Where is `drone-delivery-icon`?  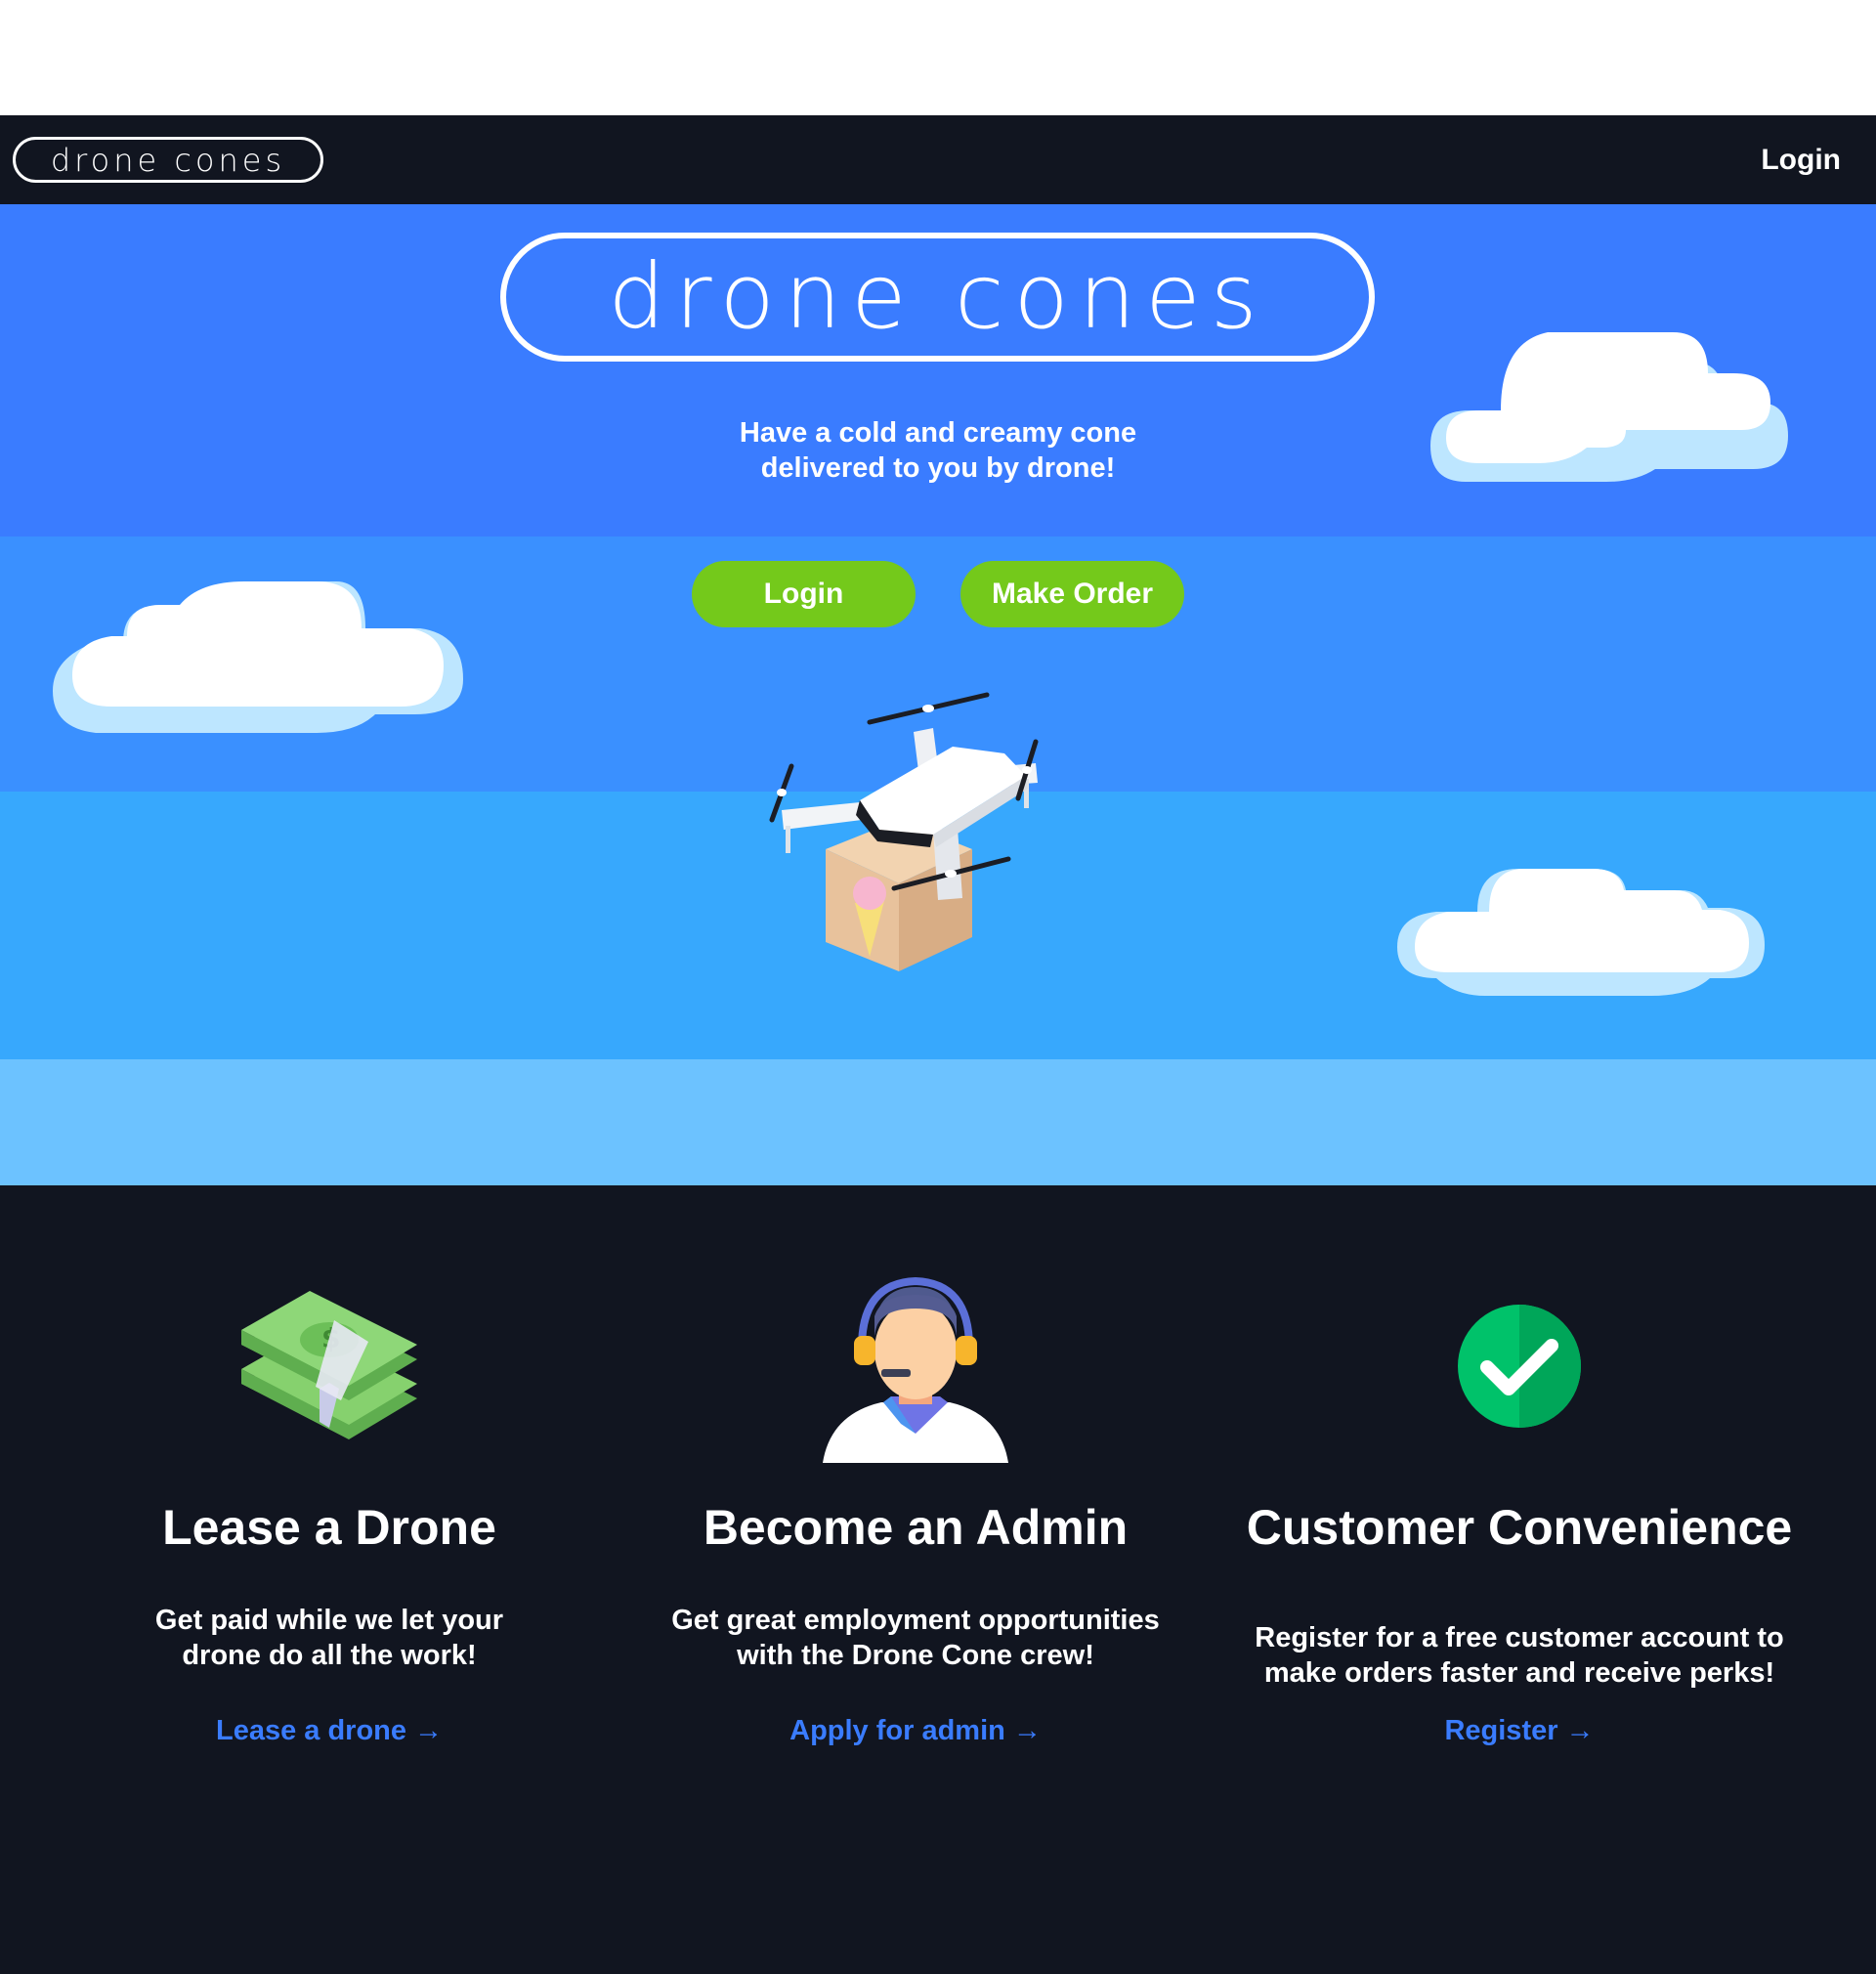 drone-delivery-icon is located at coordinates (904, 832).